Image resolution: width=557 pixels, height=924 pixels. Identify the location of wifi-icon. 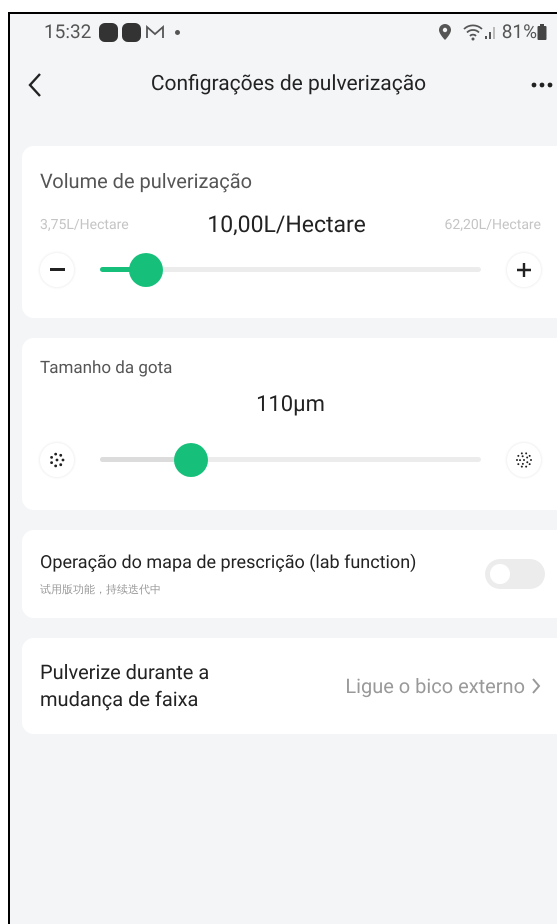
(473, 32).